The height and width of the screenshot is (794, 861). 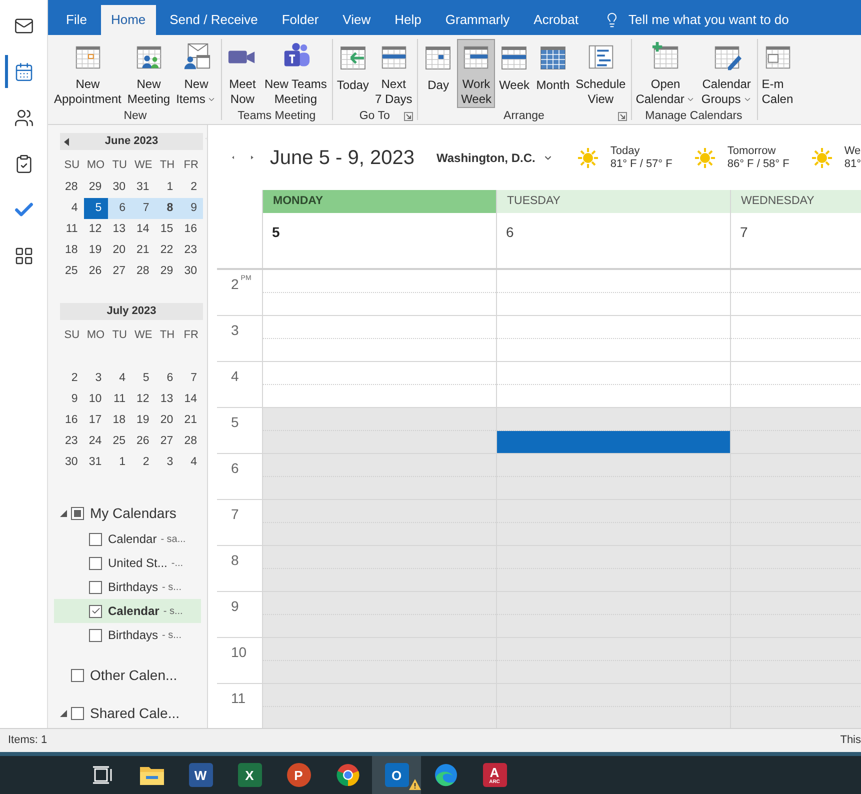 I want to click on ribbon-button: Meet Now, so click(x=242, y=73).